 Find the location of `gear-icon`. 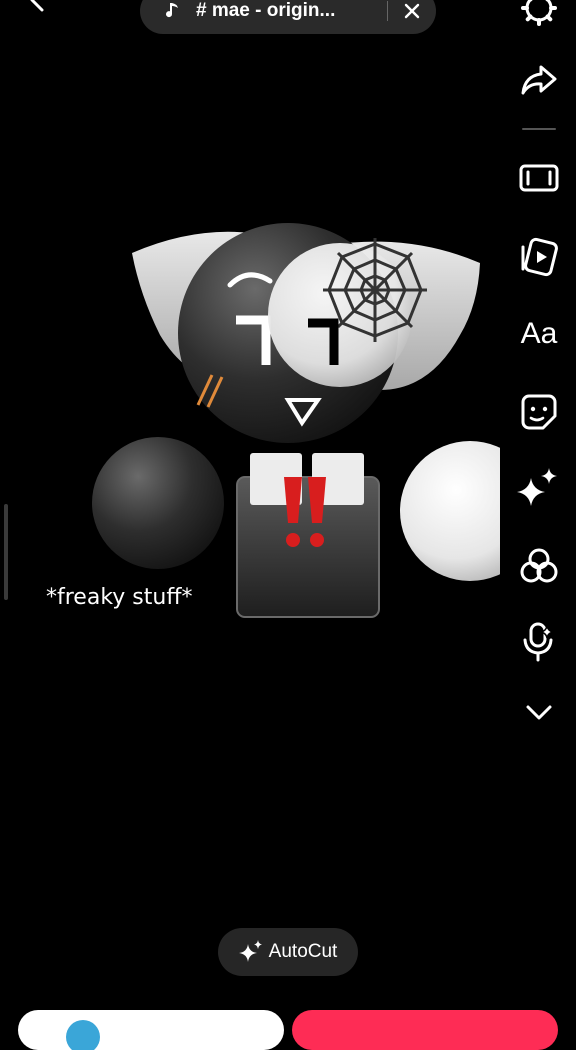

gear-icon is located at coordinates (539, 13).